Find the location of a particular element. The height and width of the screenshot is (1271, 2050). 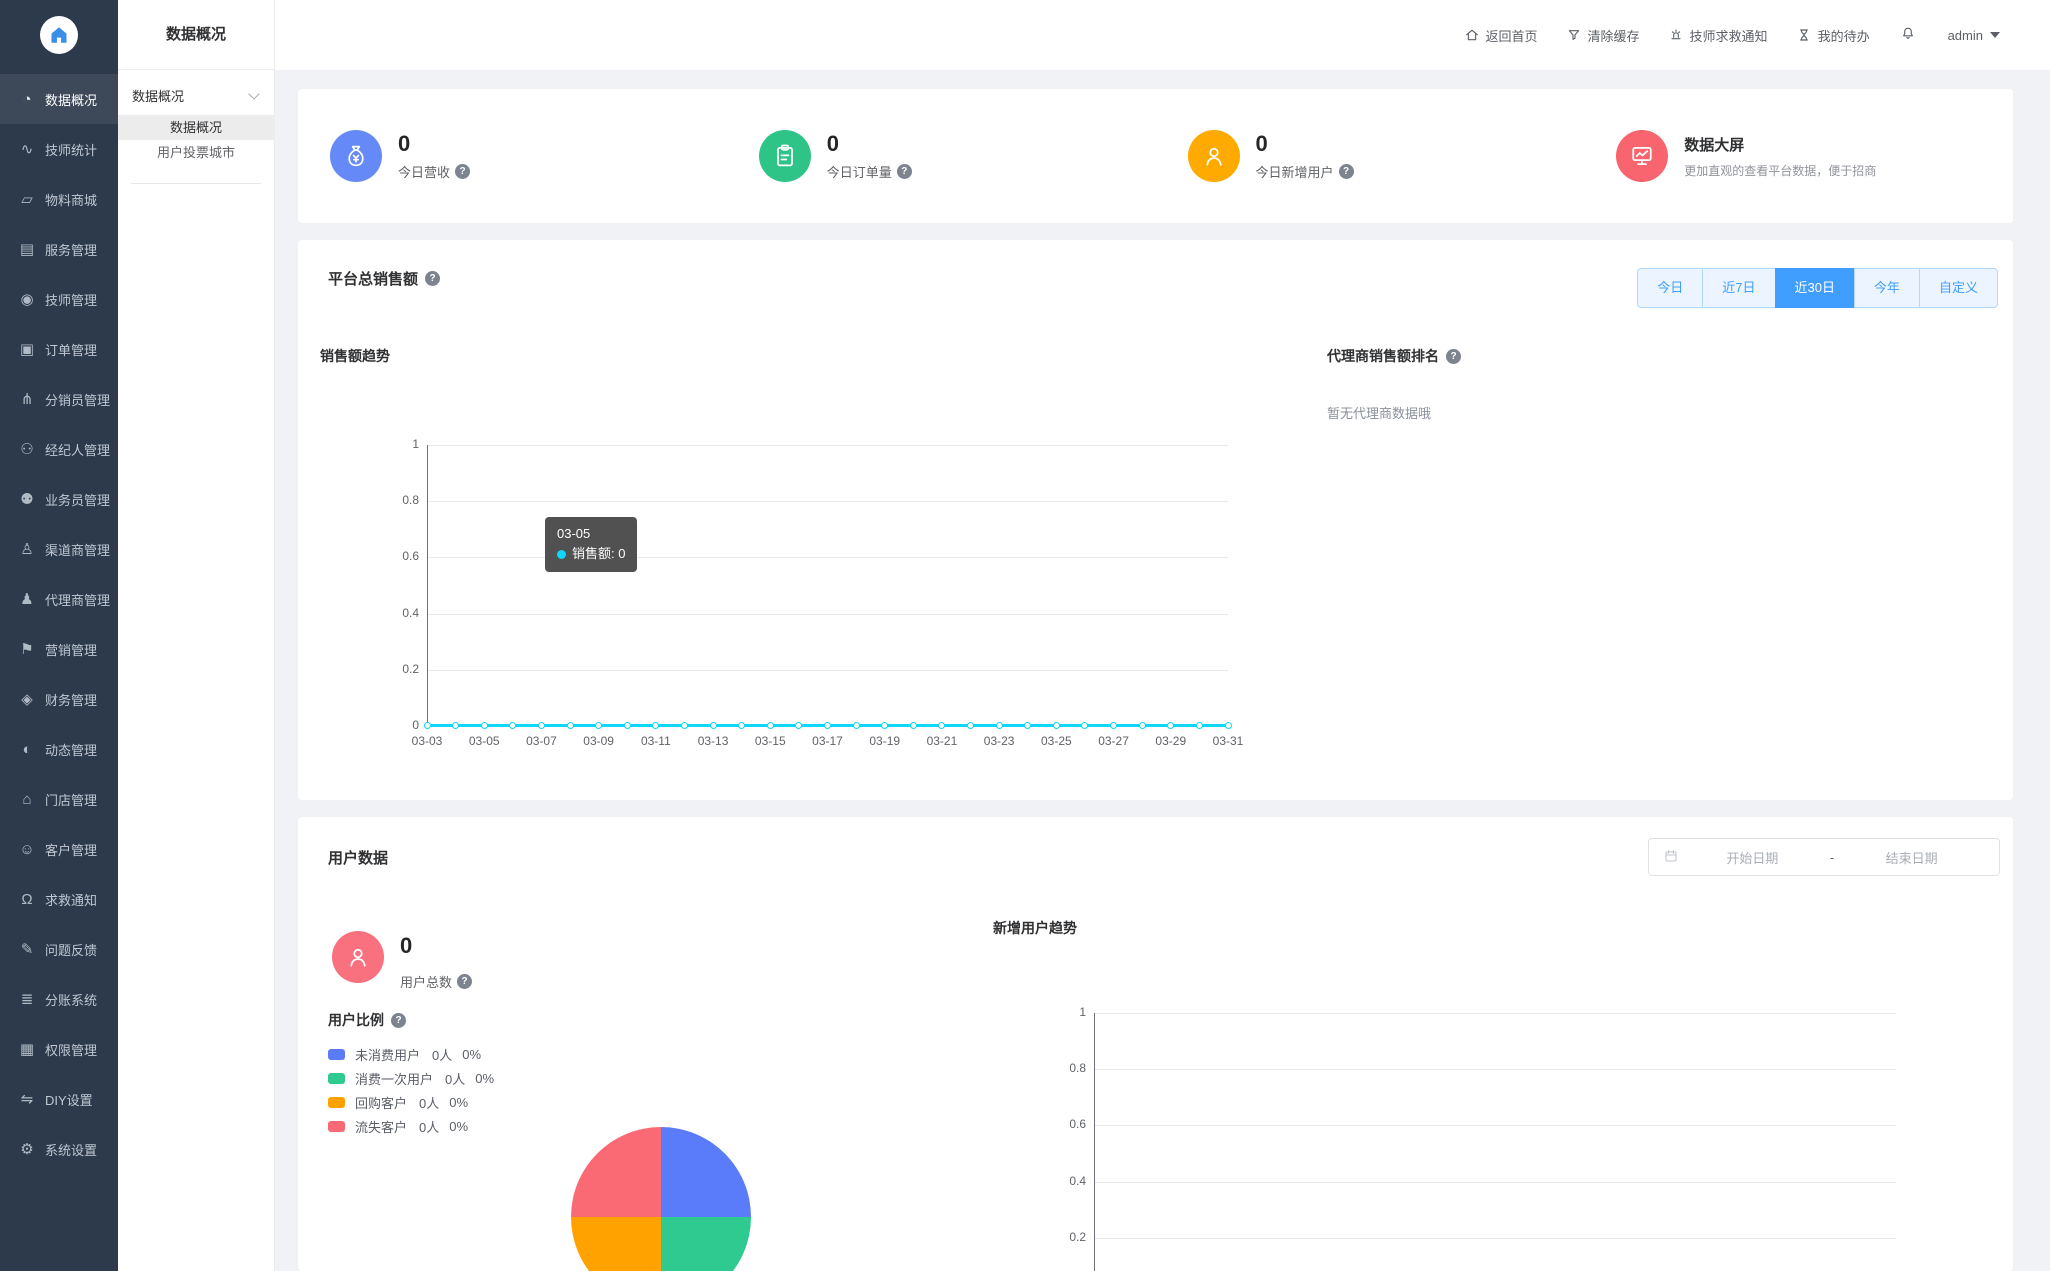

stats-panel: 0 今日营收 0 今日订单量 0 今日新增用户 is located at coordinates (1155, 156).